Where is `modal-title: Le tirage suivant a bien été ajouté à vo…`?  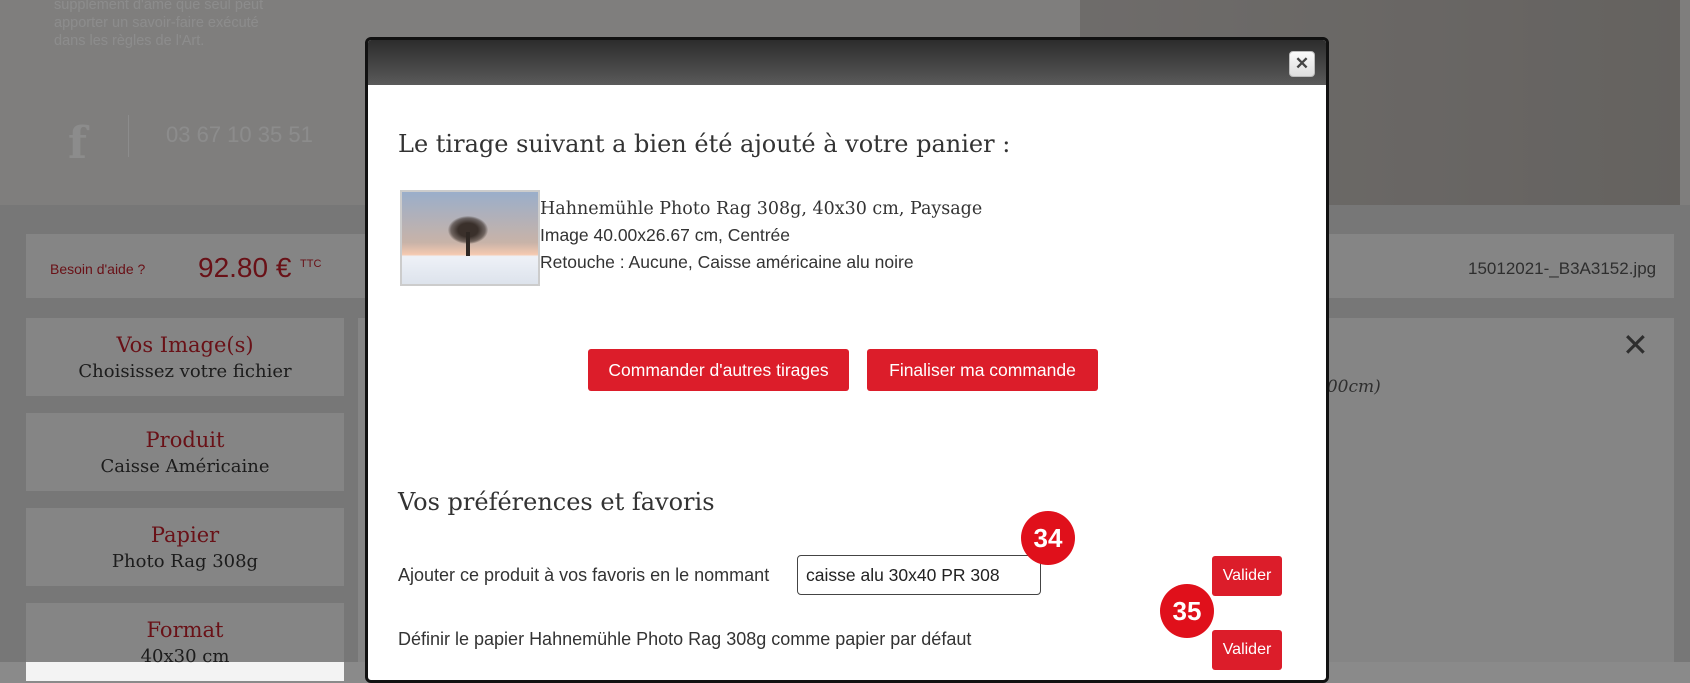 modal-title: Le tirage suivant a bien été ajouté à vo… is located at coordinates (704, 144).